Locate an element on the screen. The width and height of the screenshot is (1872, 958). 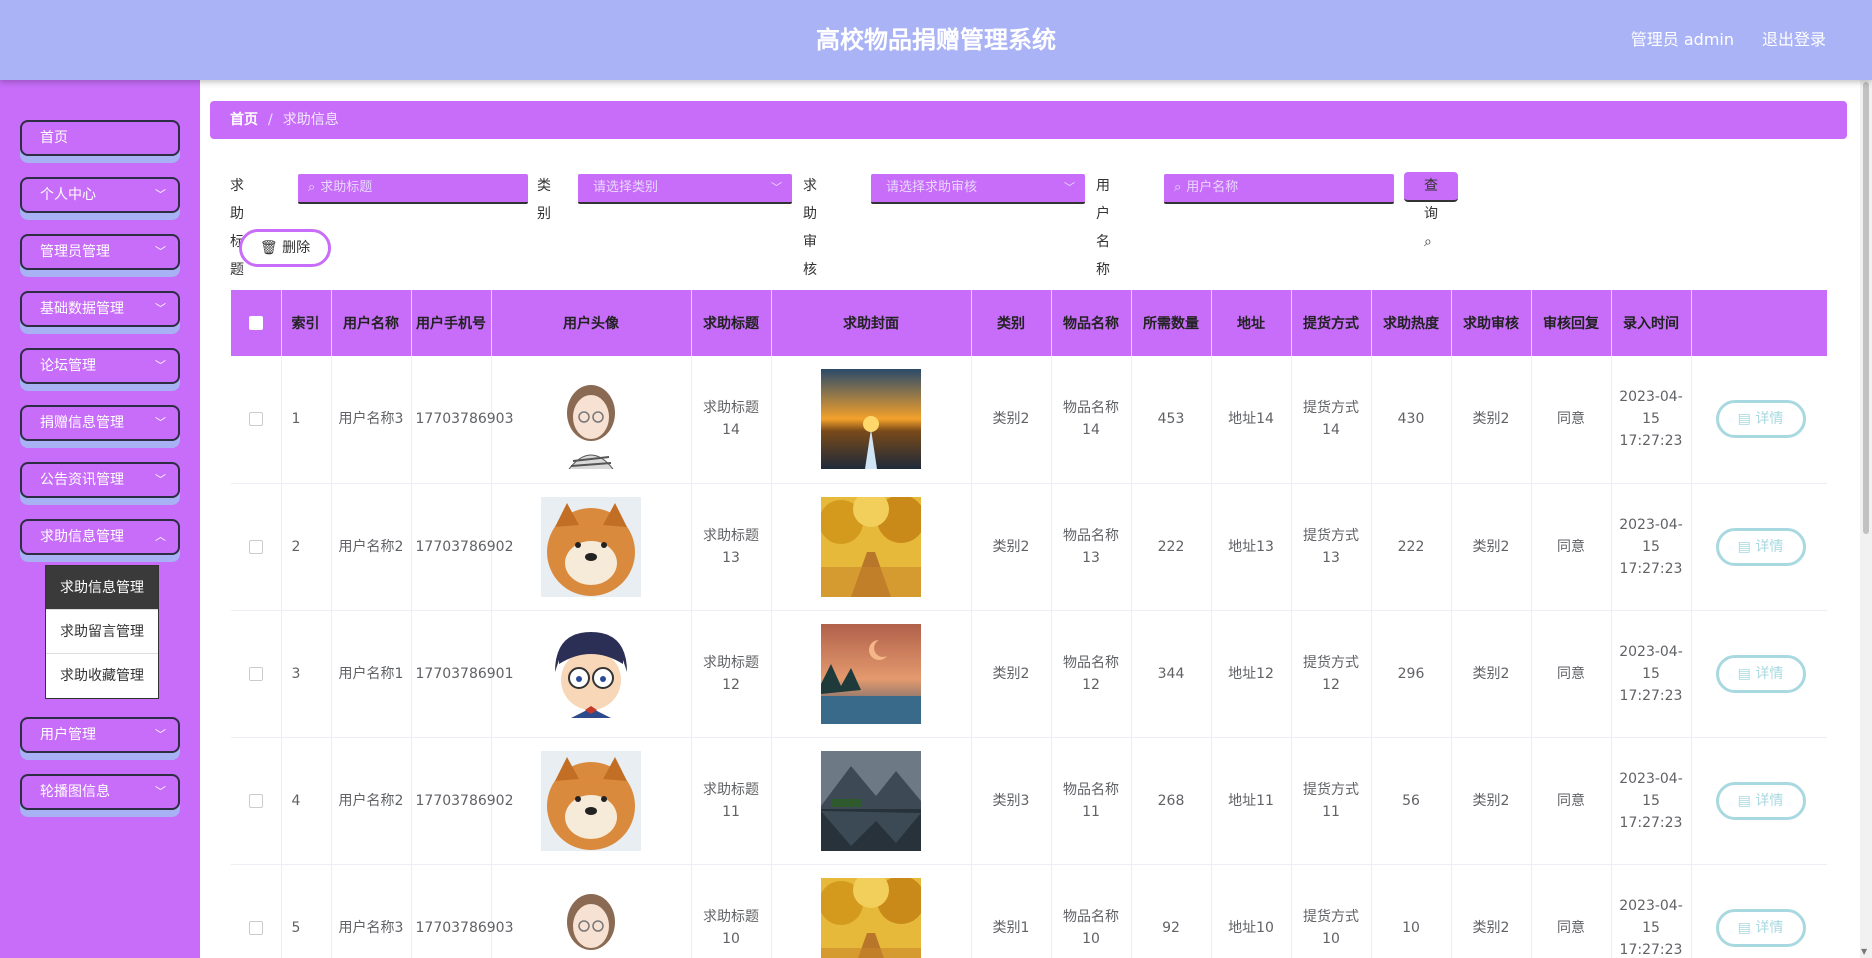
cell-user: 用户名称3 is located at coordinates (371, 420).